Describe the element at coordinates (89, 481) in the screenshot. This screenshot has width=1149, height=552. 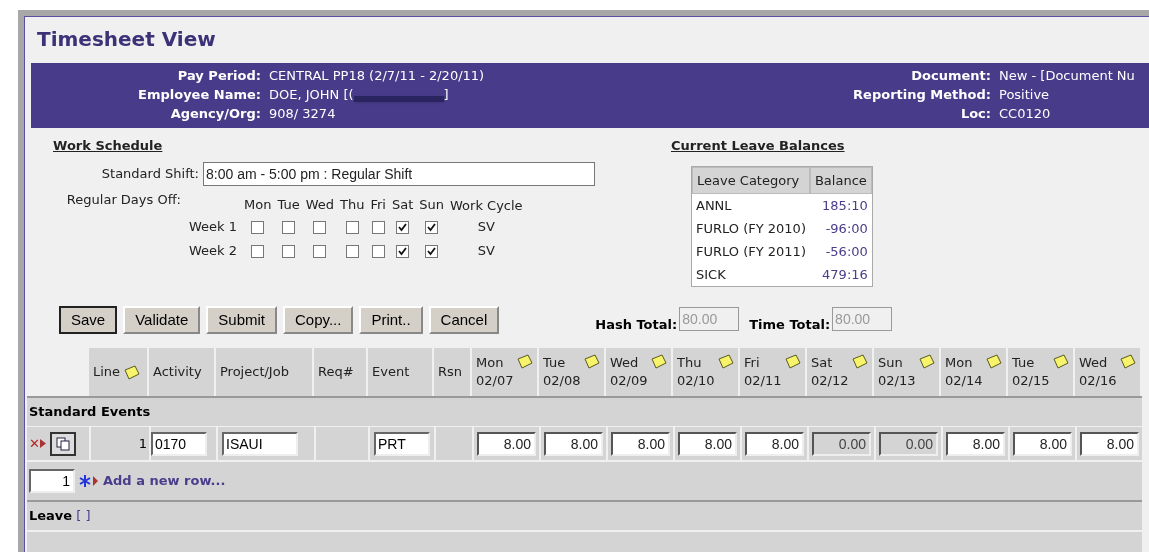
I see `add-row-icon` at that location.